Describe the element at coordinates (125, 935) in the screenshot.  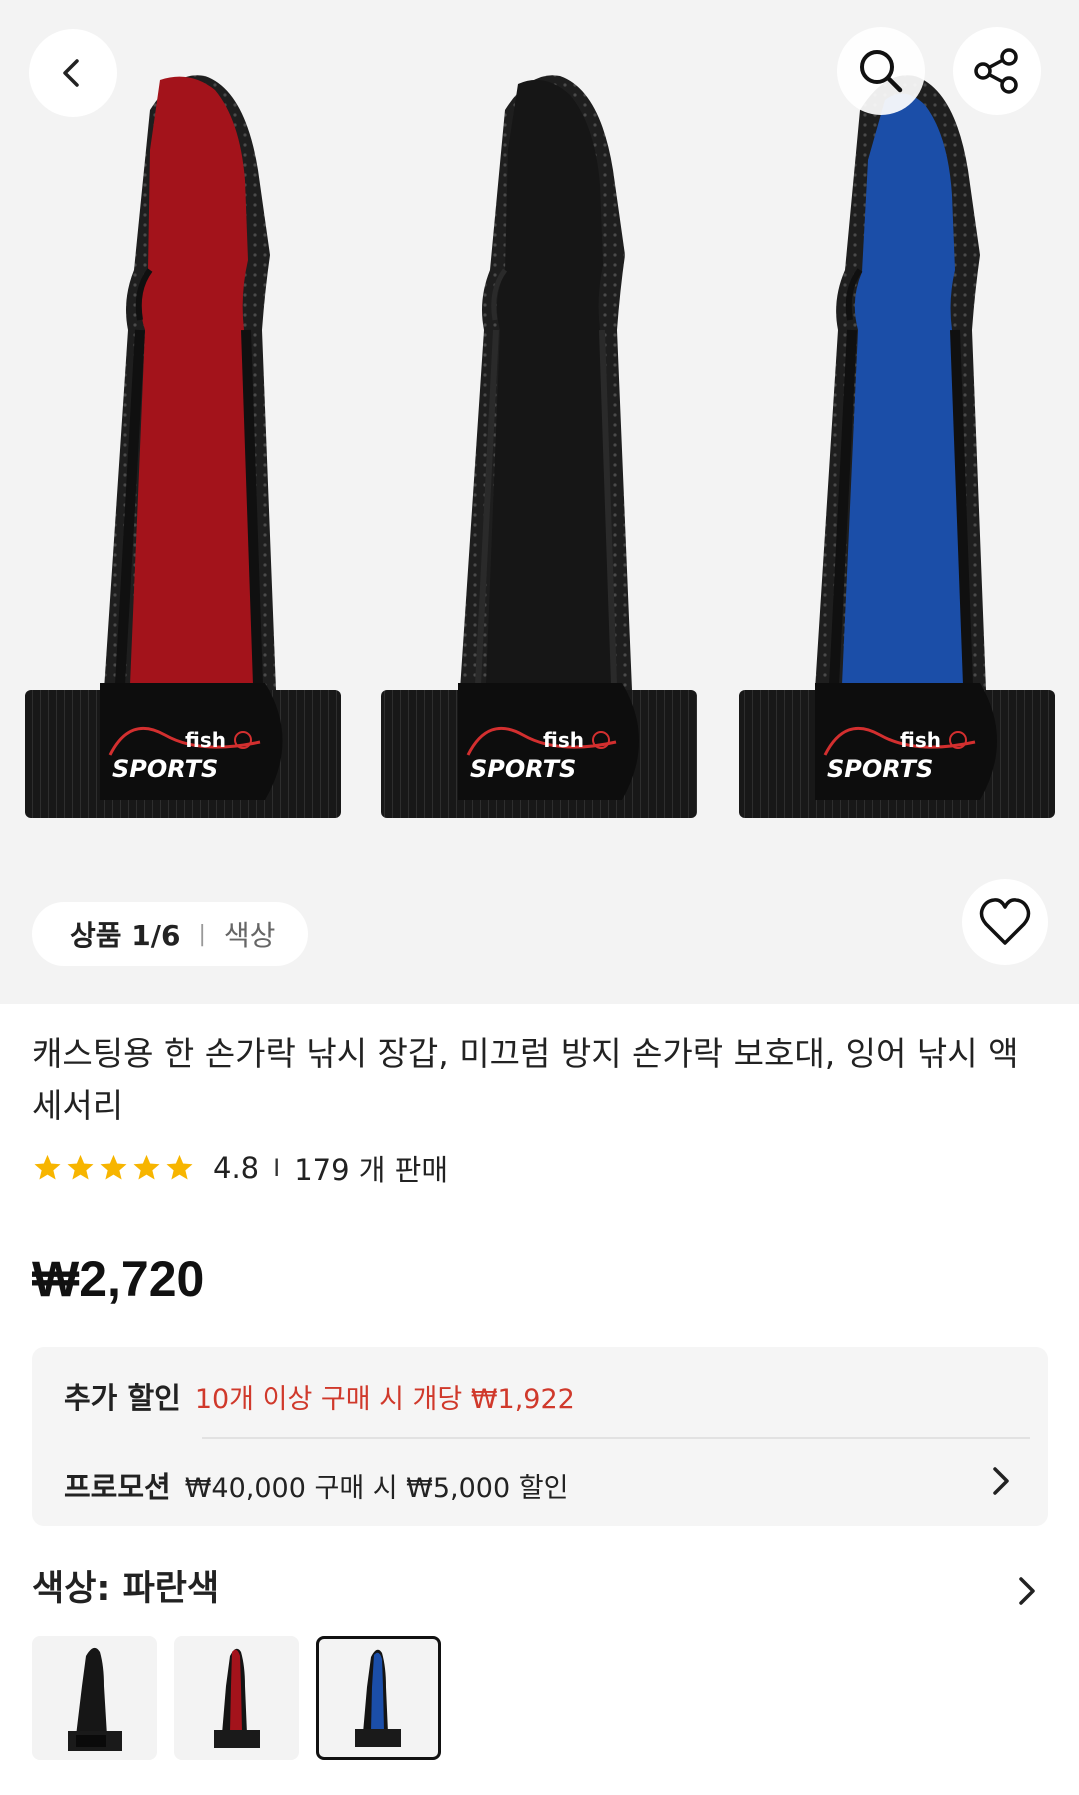
I see `image-counter: 상품 1/6` at that location.